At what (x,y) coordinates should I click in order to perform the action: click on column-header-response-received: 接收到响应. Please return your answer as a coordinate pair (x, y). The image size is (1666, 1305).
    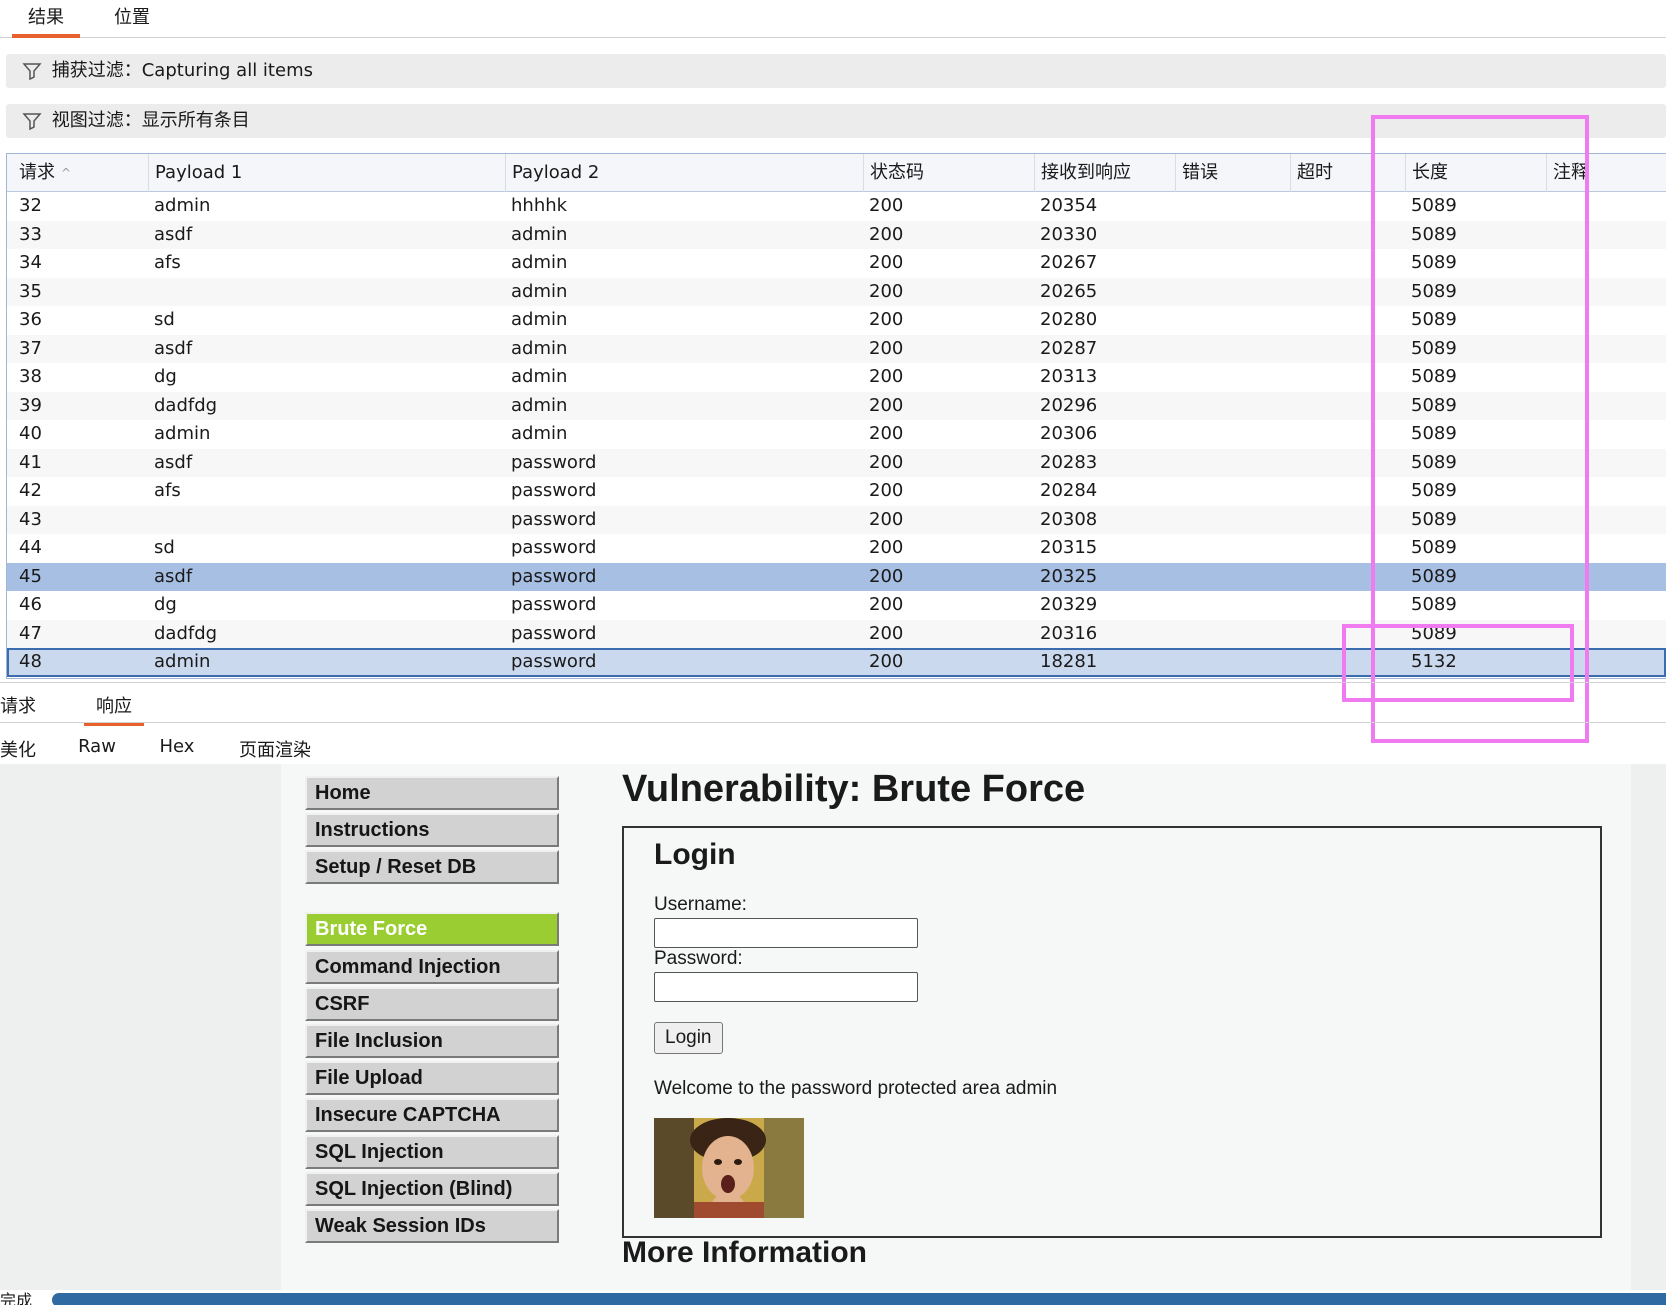
    Looking at the image, I should click on (1104, 173).